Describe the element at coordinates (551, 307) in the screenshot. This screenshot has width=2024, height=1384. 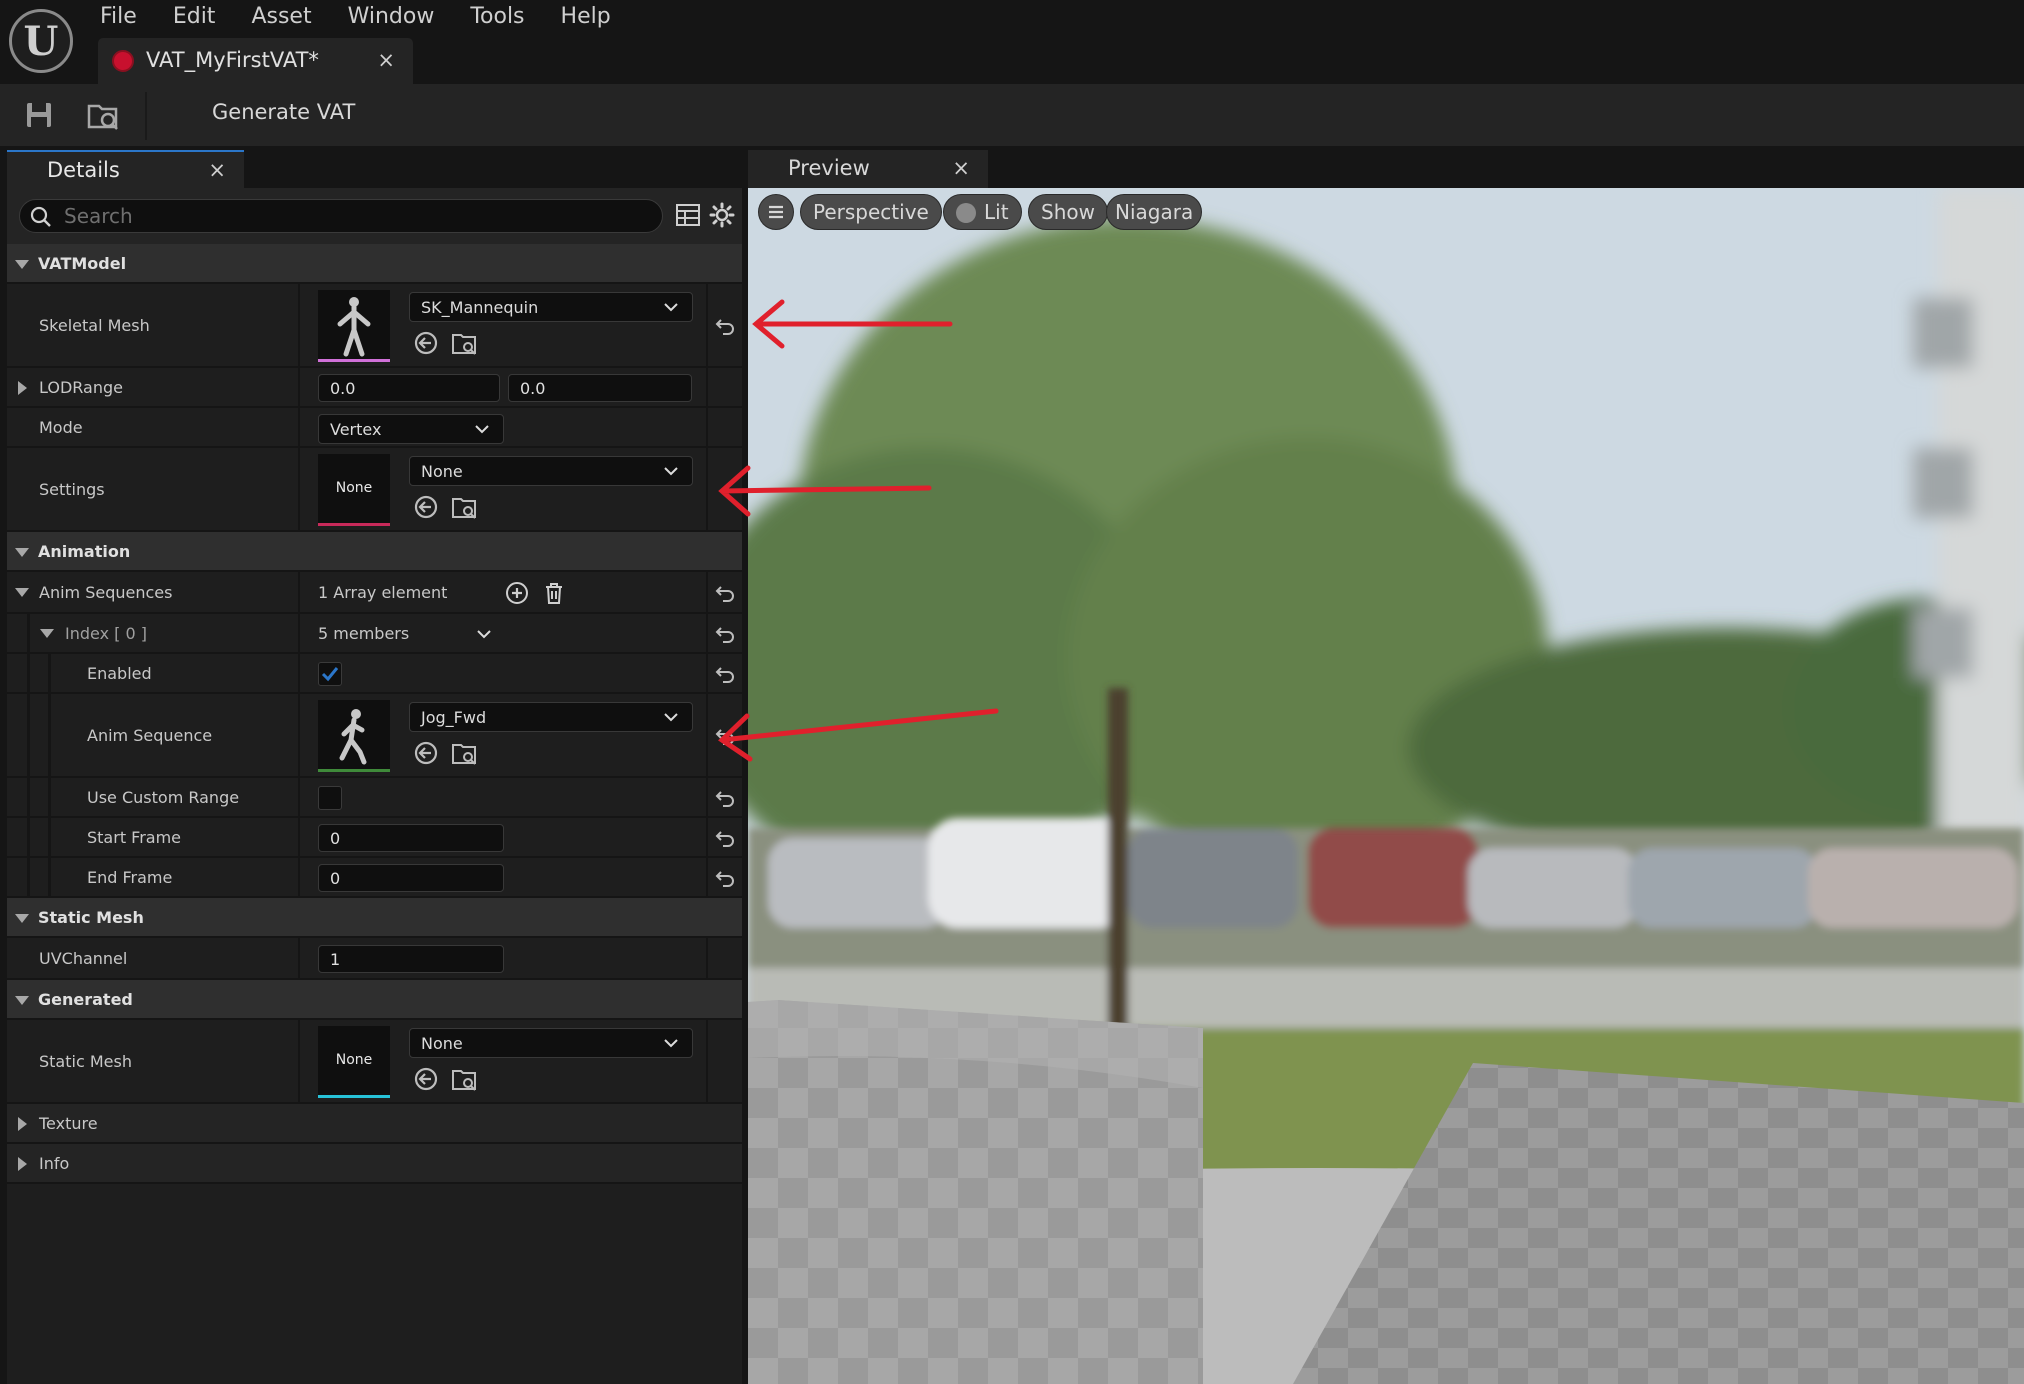
I see `skeletal-mesh-combo: SK_Mannequin` at that location.